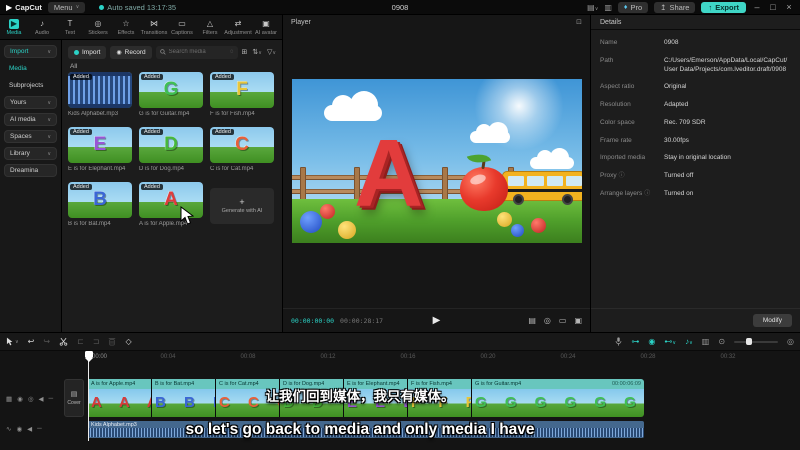  I want to click on sidebar-item: Dreamina, so click(30, 170).